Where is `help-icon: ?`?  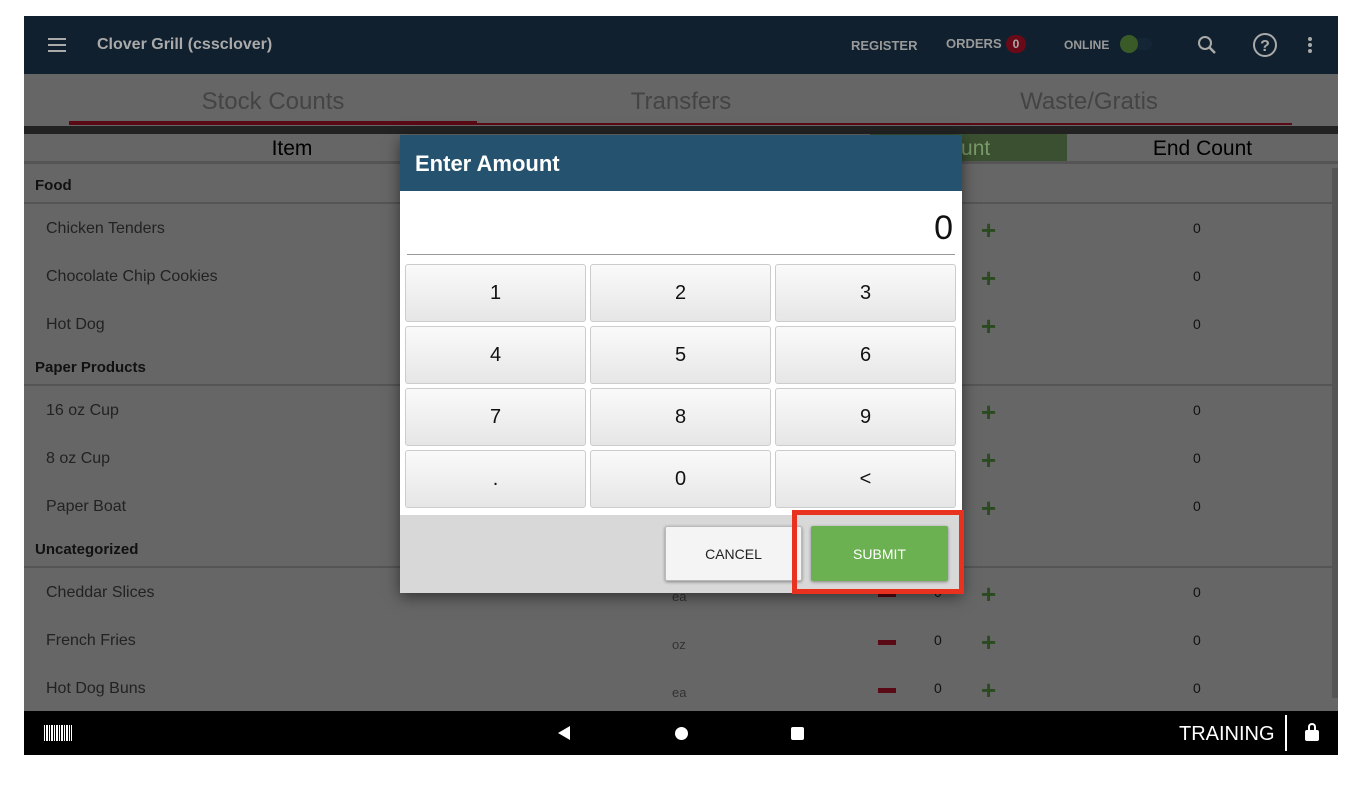
help-icon: ? is located at coordinates (1265, 45).